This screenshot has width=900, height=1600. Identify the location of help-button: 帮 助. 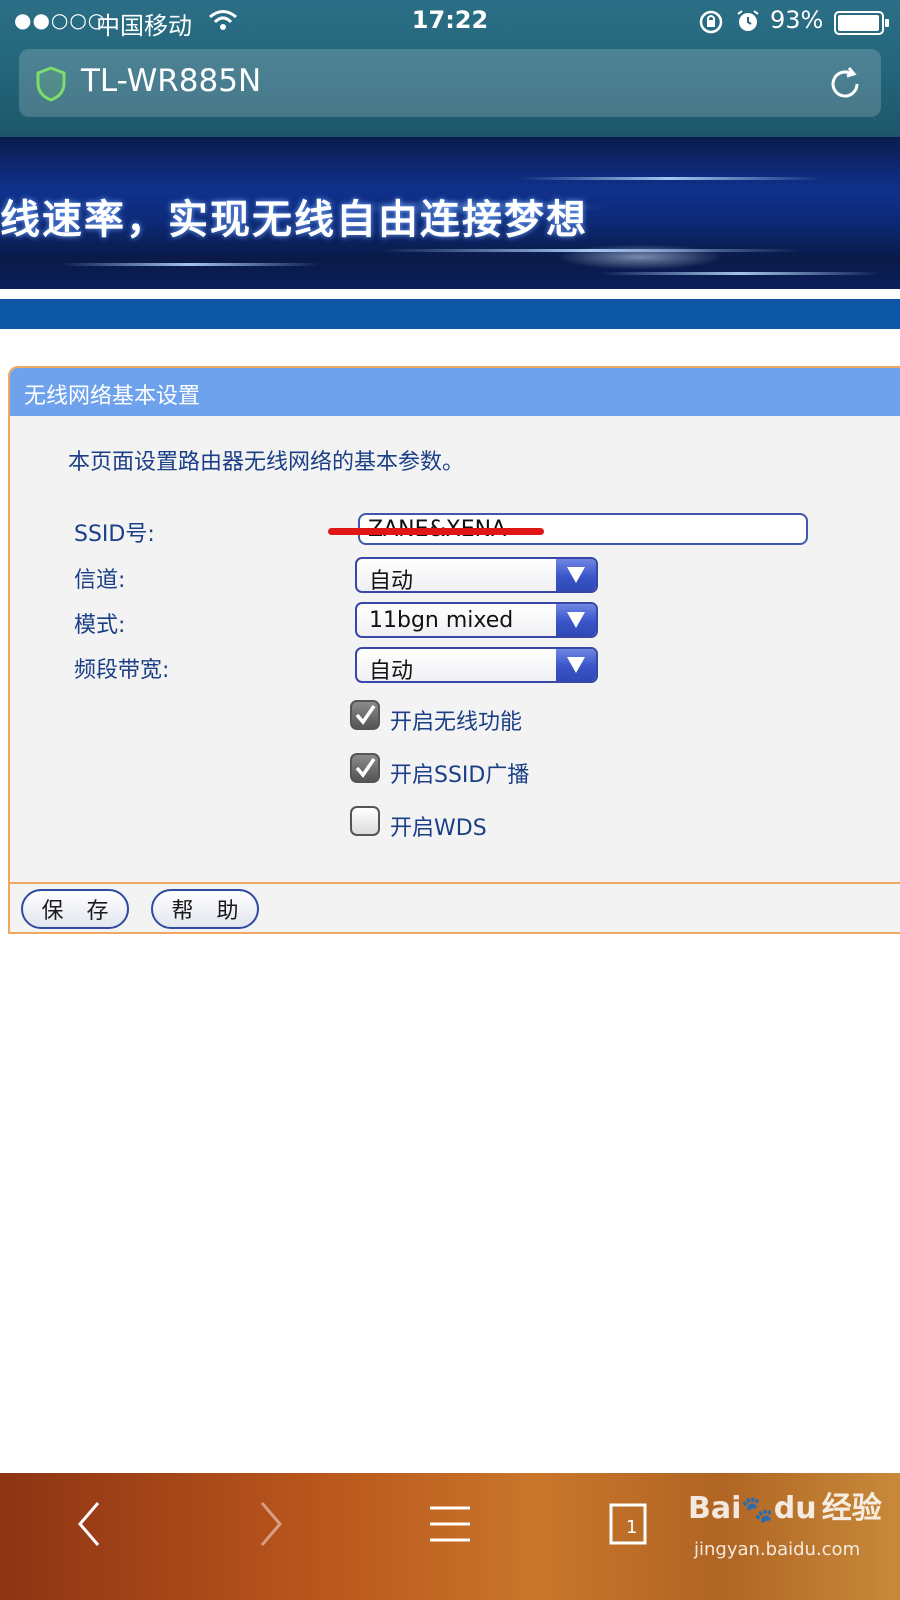
(205, 909).